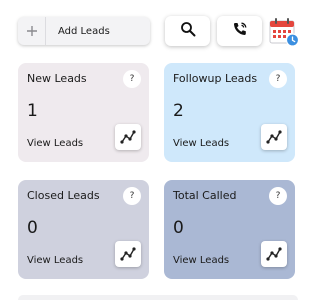 The image size is (320, 300). I want to click on calendar-icon, so click(284, 32).